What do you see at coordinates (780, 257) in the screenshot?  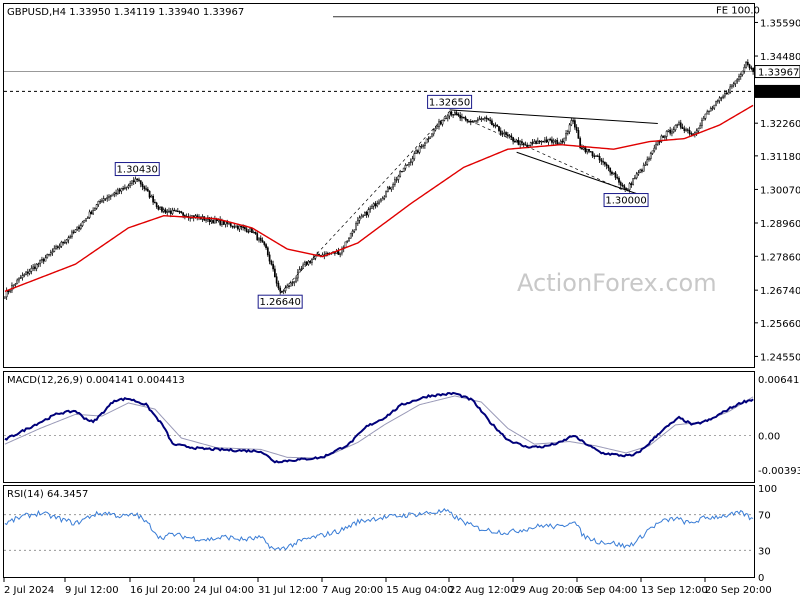 I see `y-tick-label: 1.27860` at bounding box center [780, 257].